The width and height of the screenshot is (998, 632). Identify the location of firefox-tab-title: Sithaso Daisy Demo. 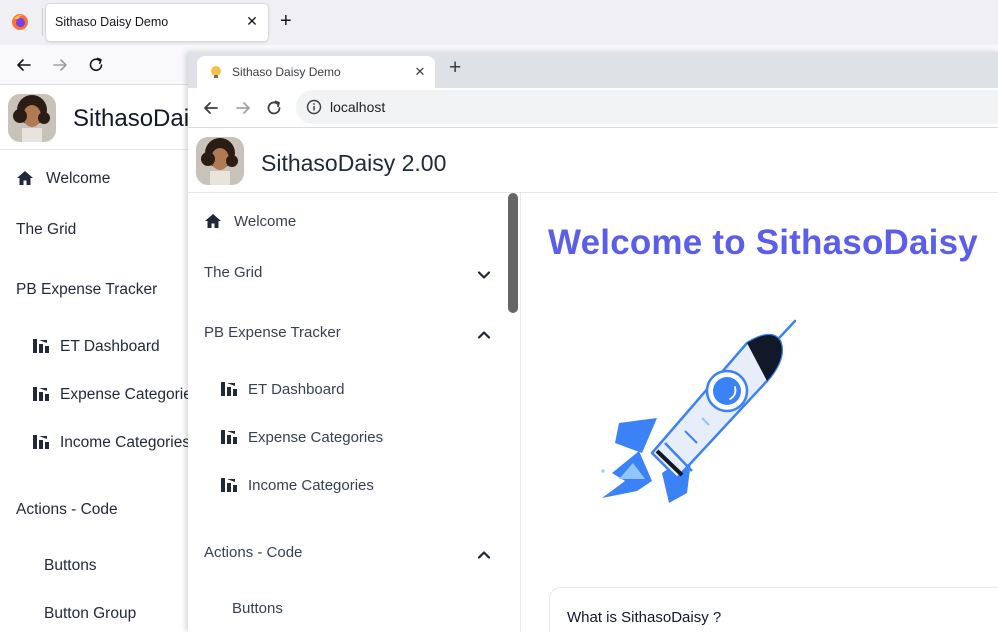
(112, 22).